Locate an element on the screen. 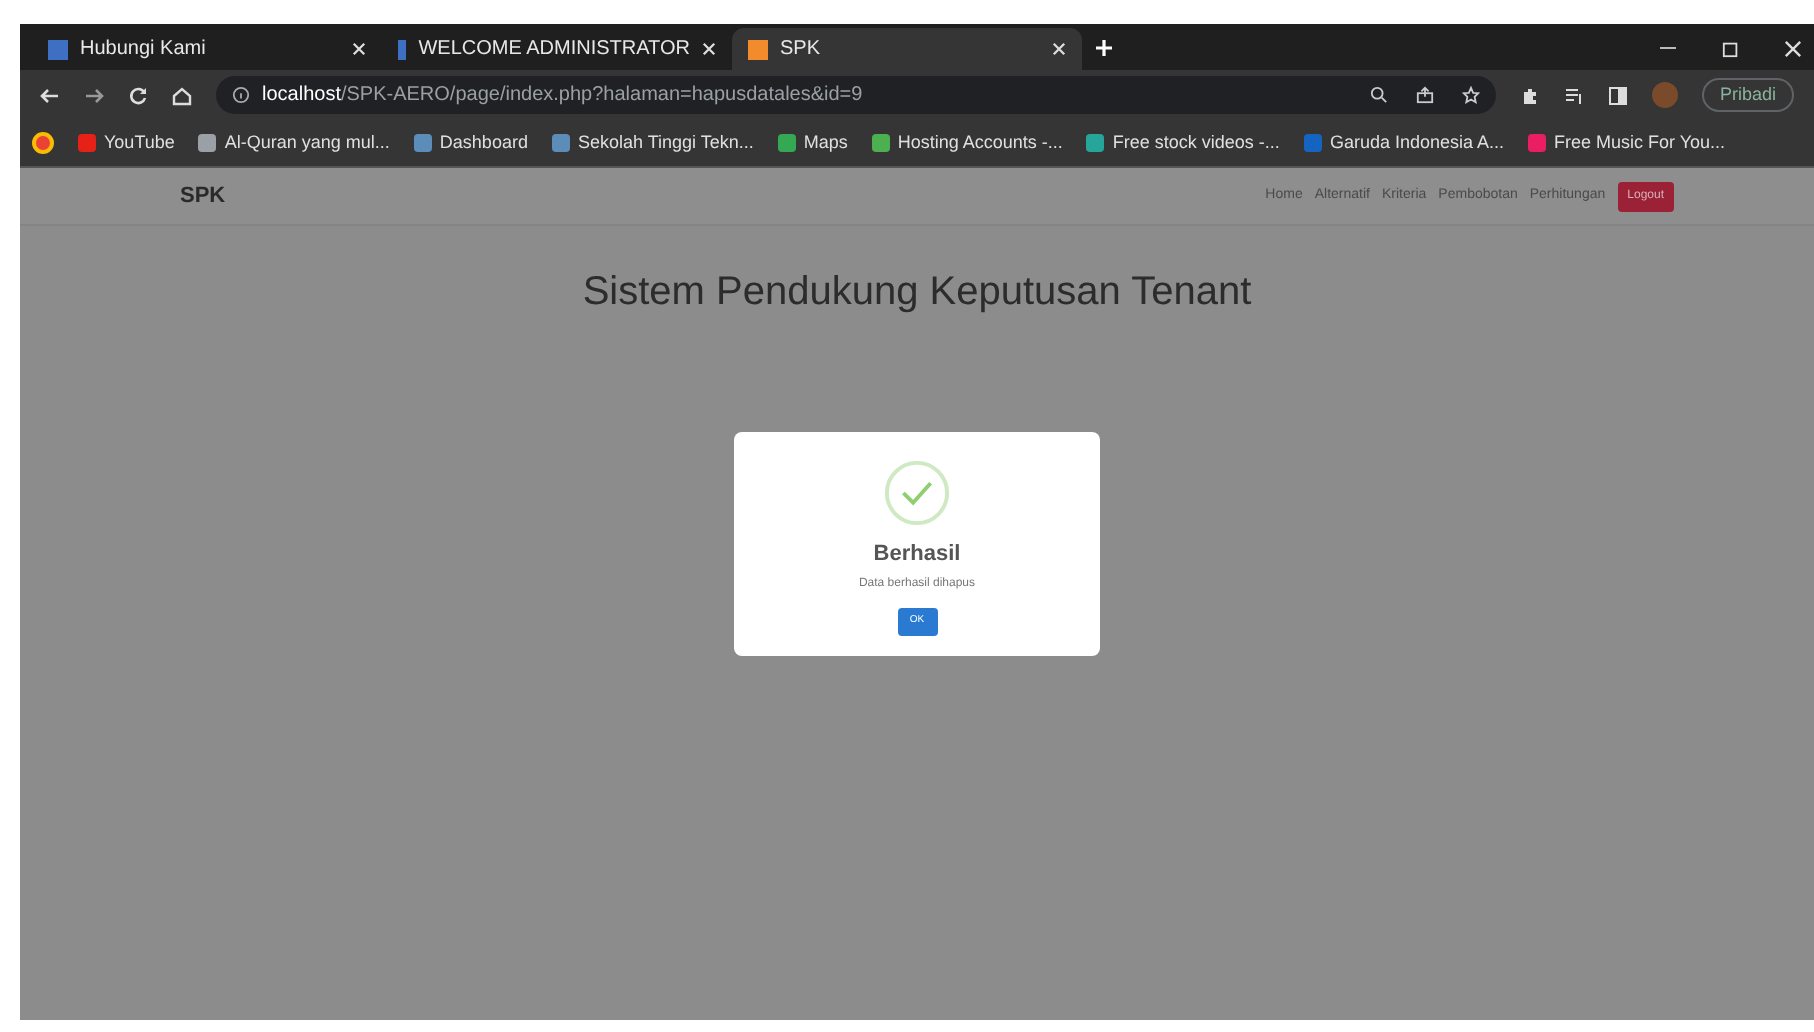  new-tab-icon is located at coordinates (1104, 48).